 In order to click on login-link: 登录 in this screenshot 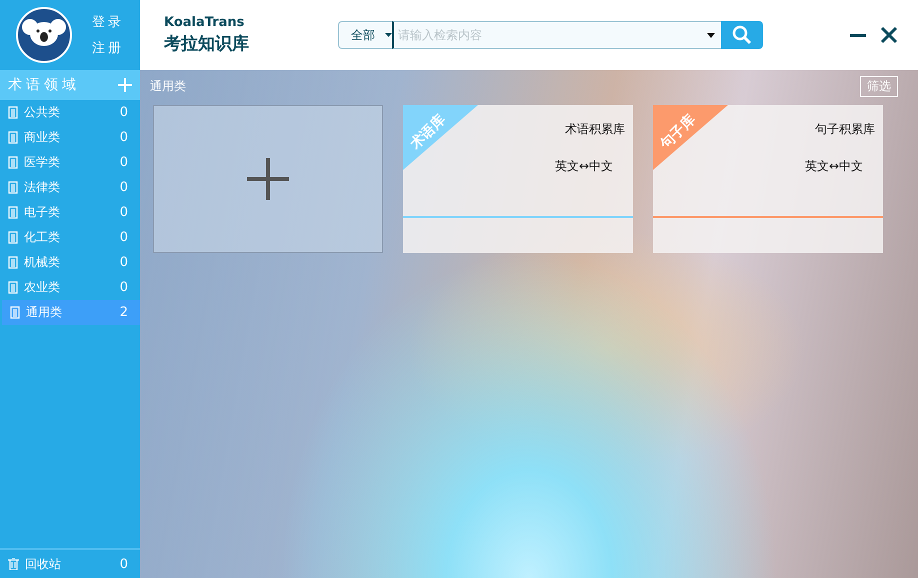, I will do `click(108, 22)`.